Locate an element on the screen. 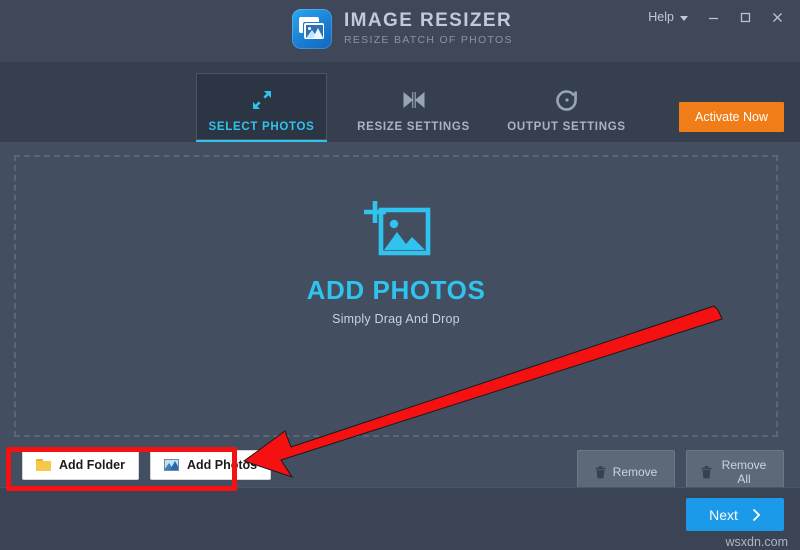 The height and width of the screenshot is (550, 800). minimize-icon is located at coordinates (713, 18).